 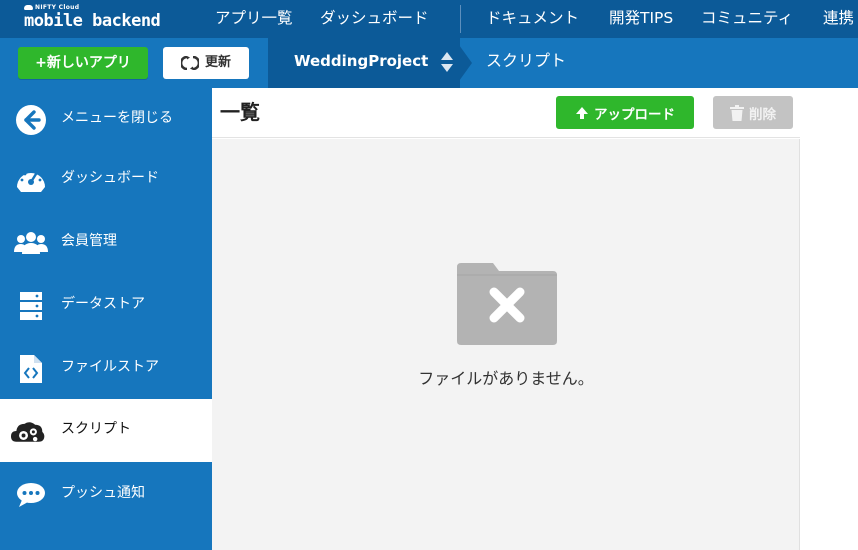 I want to click on sidebar-item-filestore: ファイルストア, so click(x=106, y=368).